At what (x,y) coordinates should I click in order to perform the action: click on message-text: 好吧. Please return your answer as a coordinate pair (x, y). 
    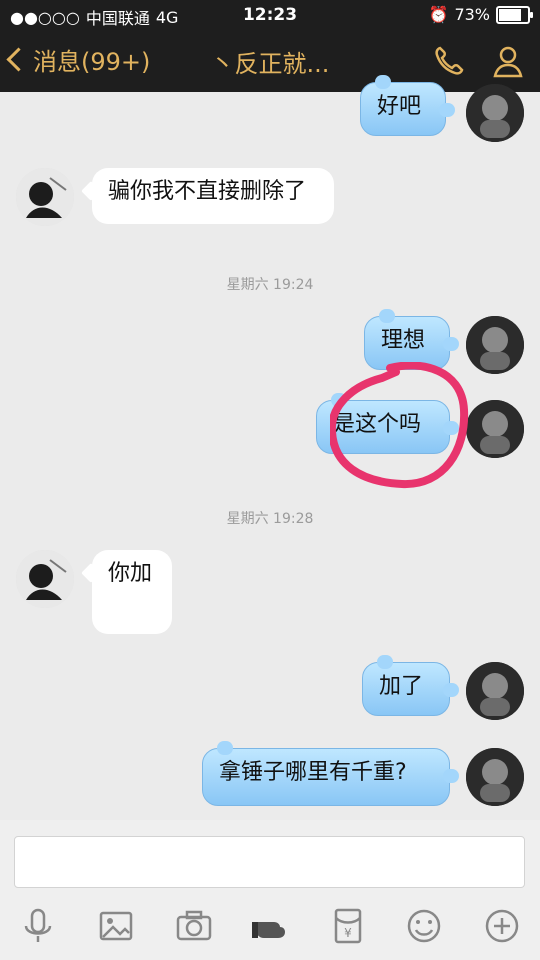
    Looking at the image, I should click on (399, 106).